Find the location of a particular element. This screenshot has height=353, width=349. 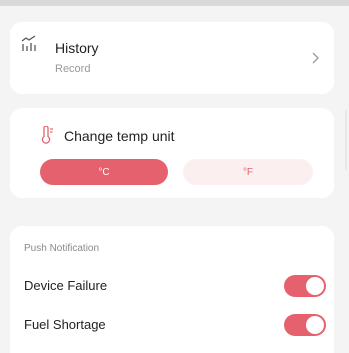

top-bar is located at coordinates (174, 3).